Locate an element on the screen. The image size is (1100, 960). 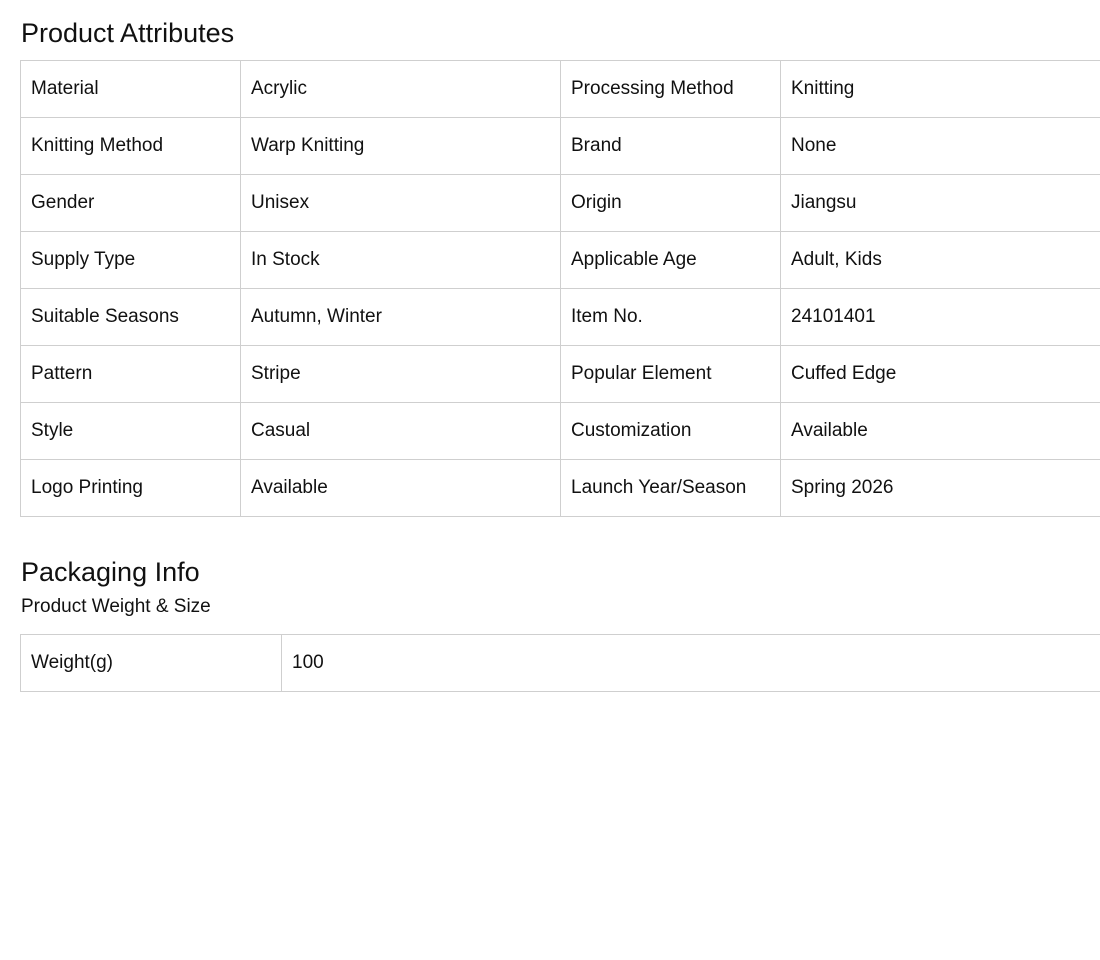
table-row: Gender Unisex Origin Jiangsu is located at coordinates (560, 203).